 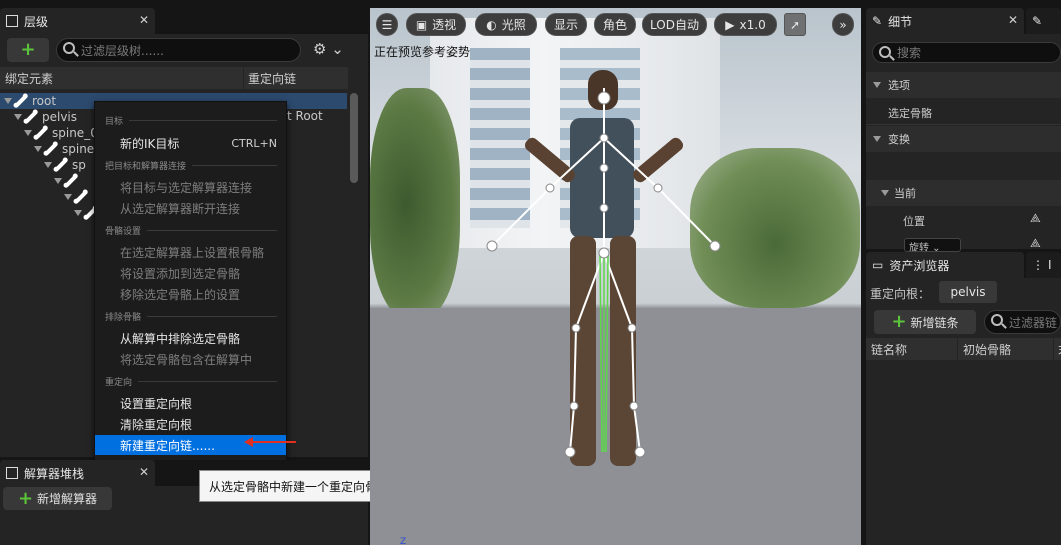 I want to click on col-chain-name: 链名称, so click(x=911, y=349).